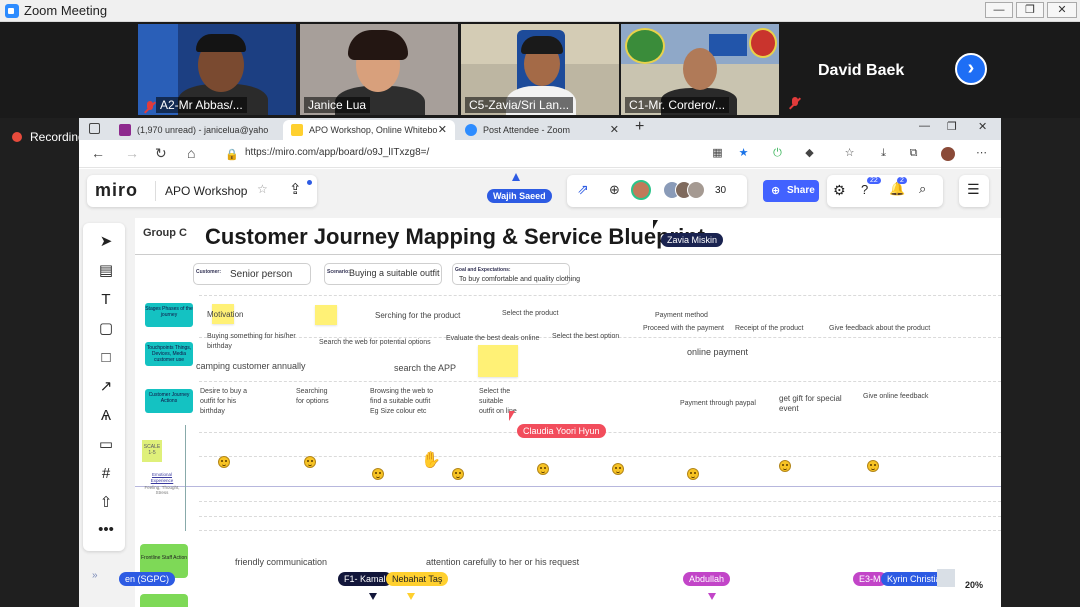 Image resolution: width=1080 pixels, height=607 pixels. I want to click on templates-icon: ▤, so click(106, 271).